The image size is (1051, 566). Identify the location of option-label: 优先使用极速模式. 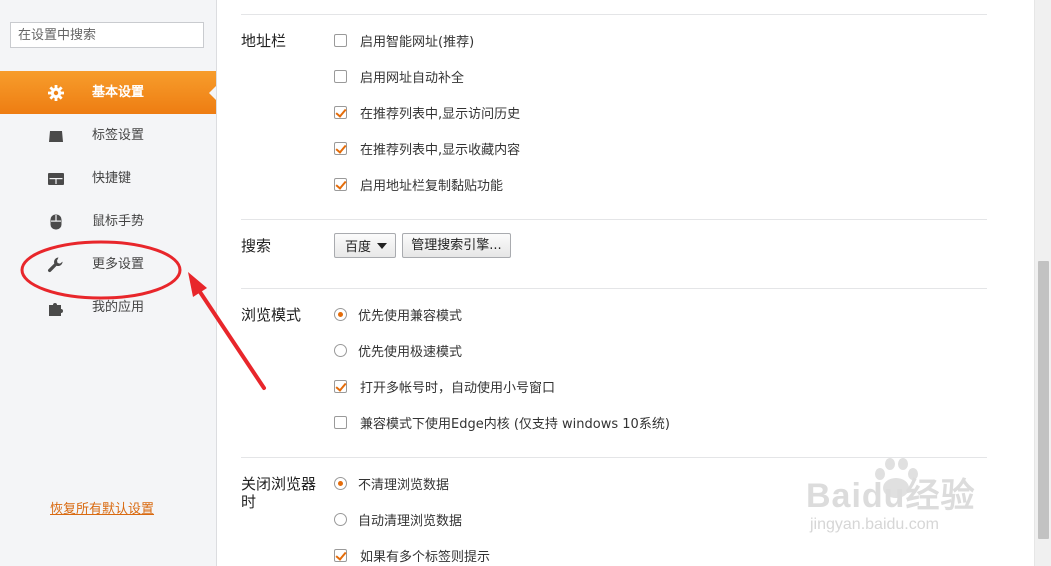
(410, 352).